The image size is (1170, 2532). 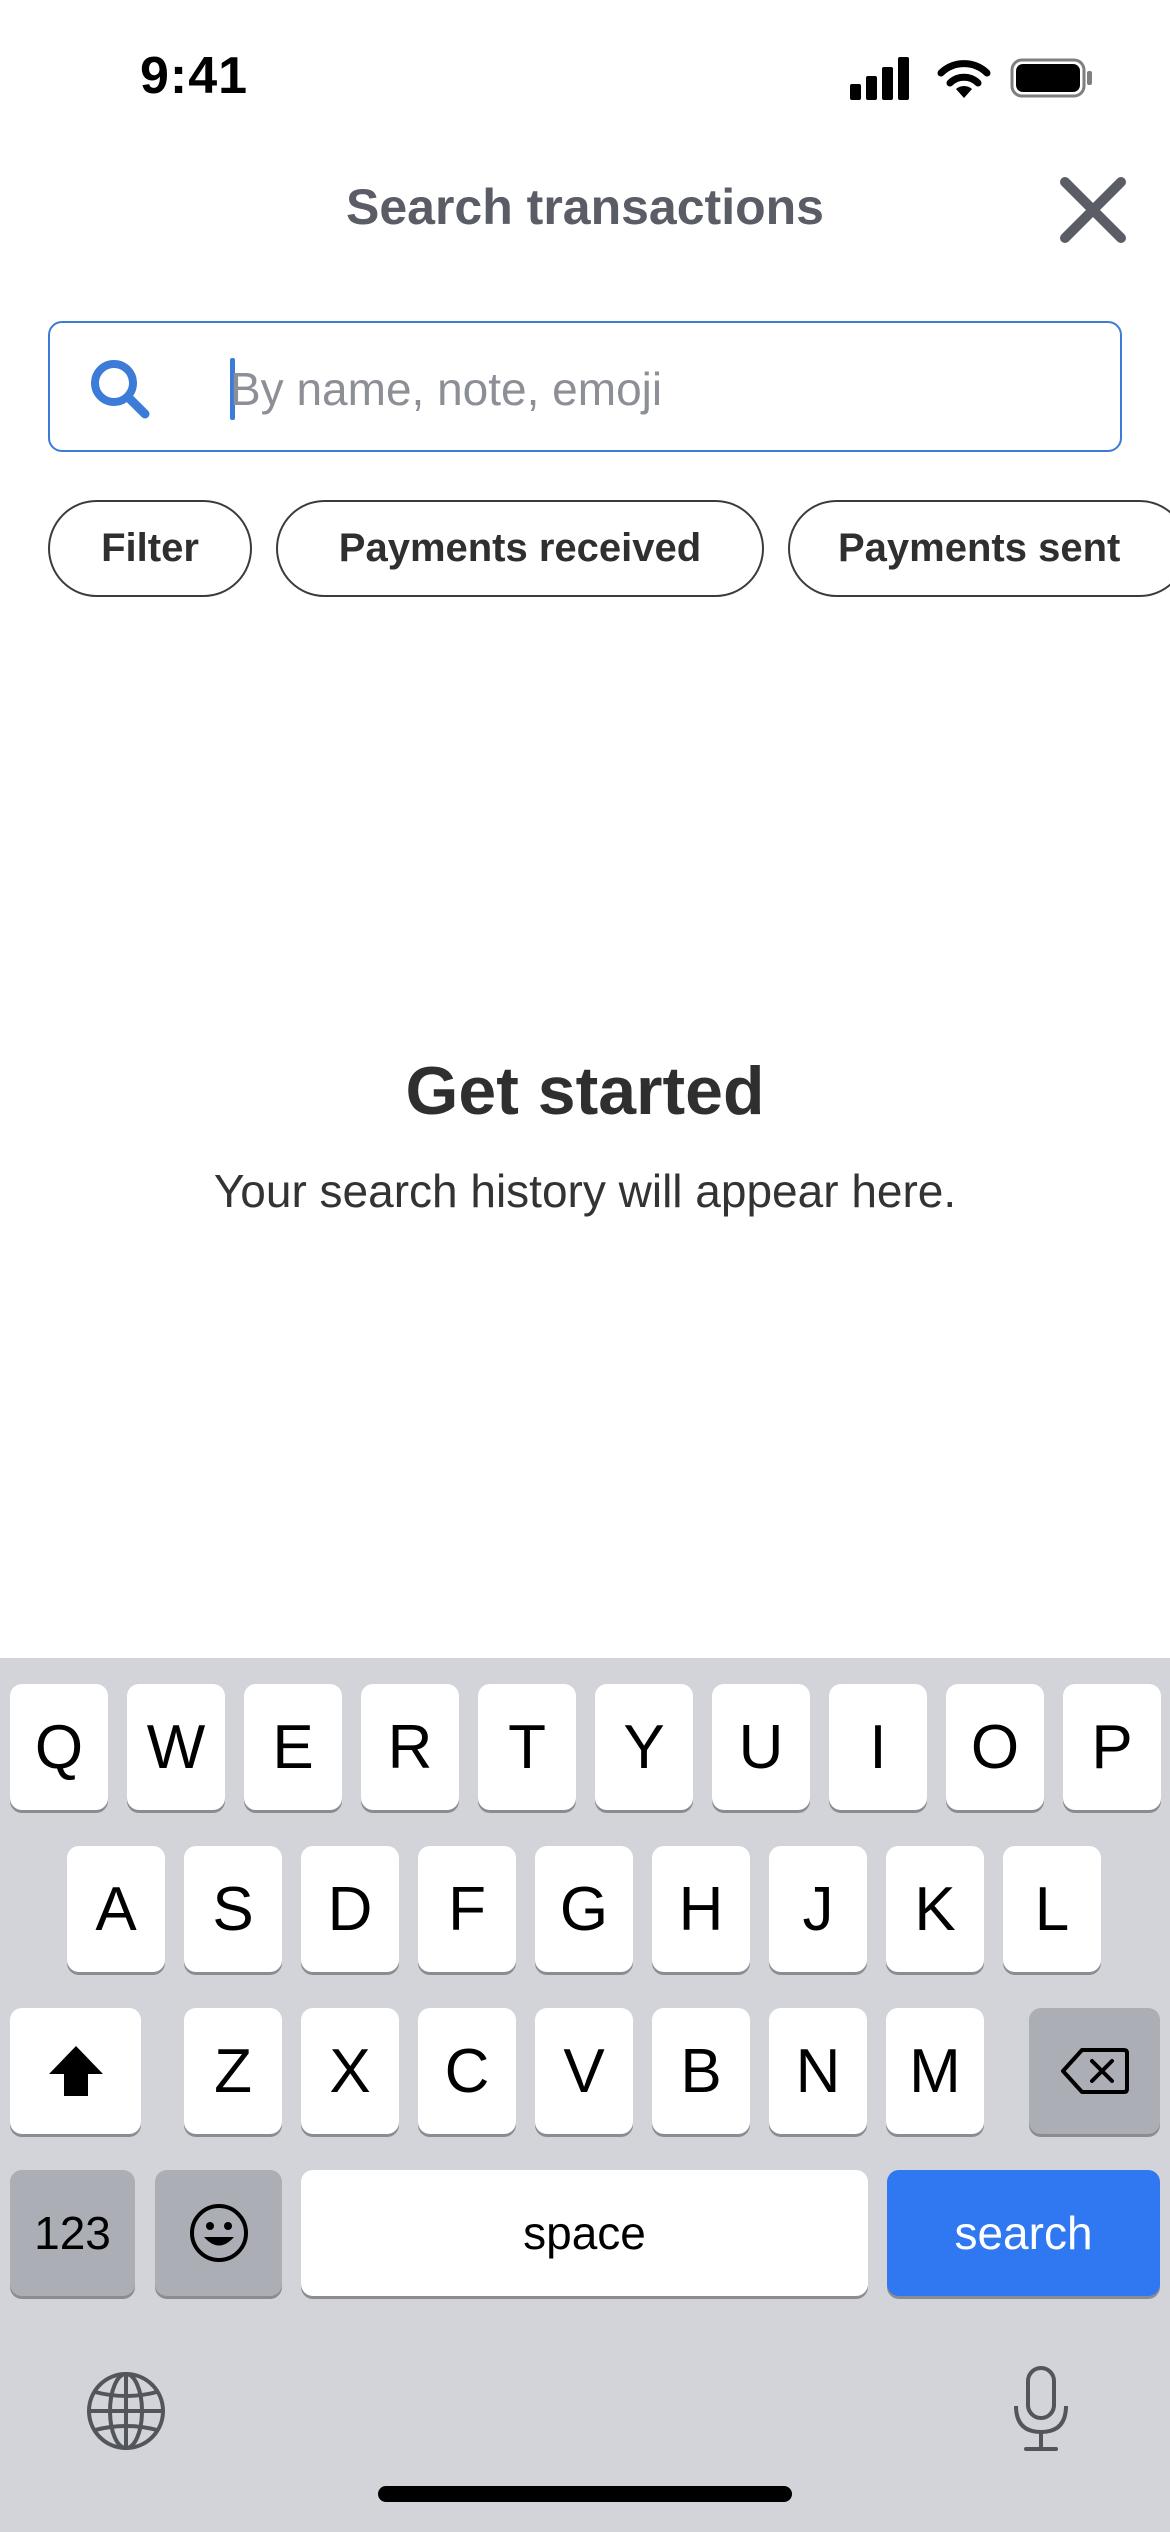 I want to click on shift-key, so click(x=75, y=2071).